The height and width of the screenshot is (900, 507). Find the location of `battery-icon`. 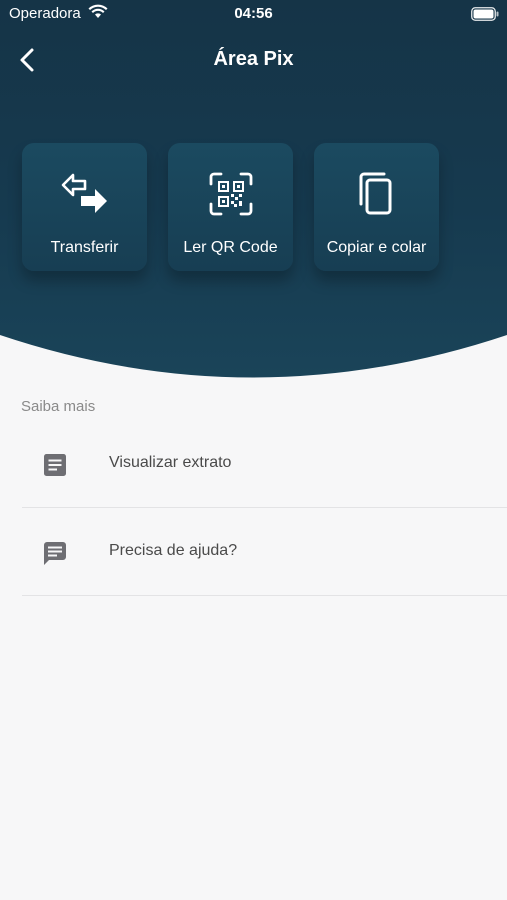

battery-icon is located at coordinates (485, 16).